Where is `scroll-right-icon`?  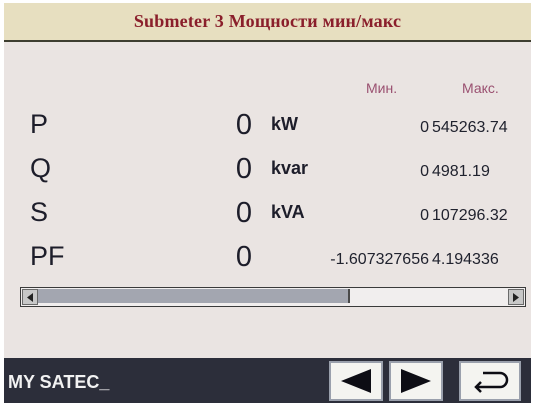 scroll-right-icon is located at coordinates (516, 297).